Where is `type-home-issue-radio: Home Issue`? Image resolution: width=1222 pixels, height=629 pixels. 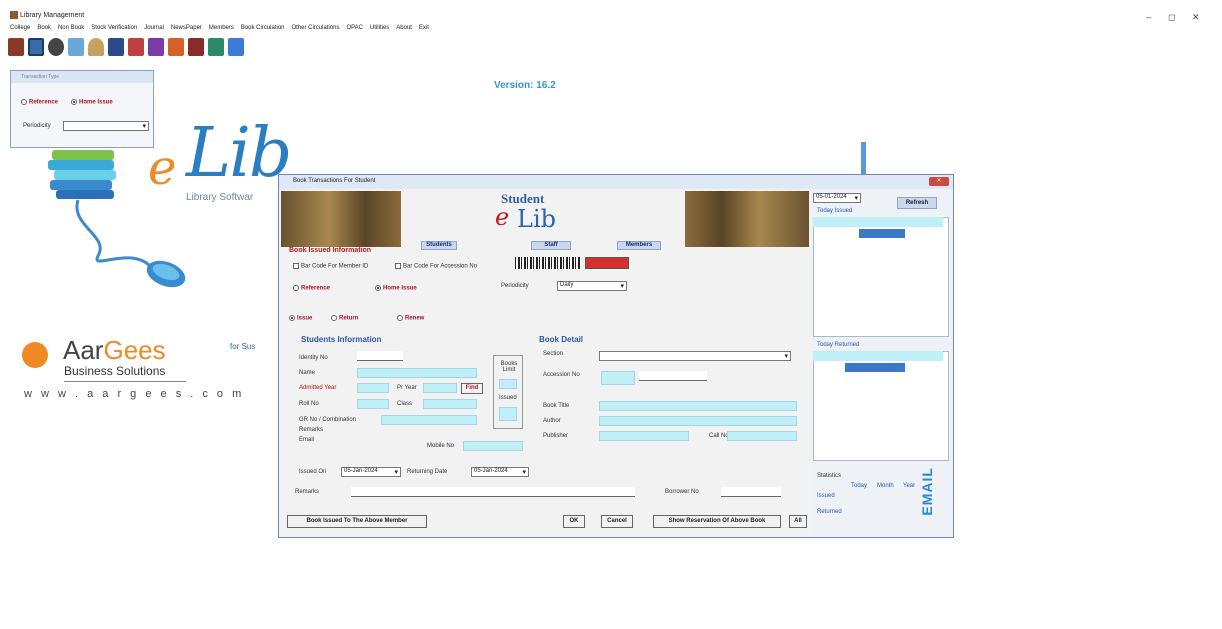 type-home-issue-radio: Home Issue is located at coordinates (396, 288).